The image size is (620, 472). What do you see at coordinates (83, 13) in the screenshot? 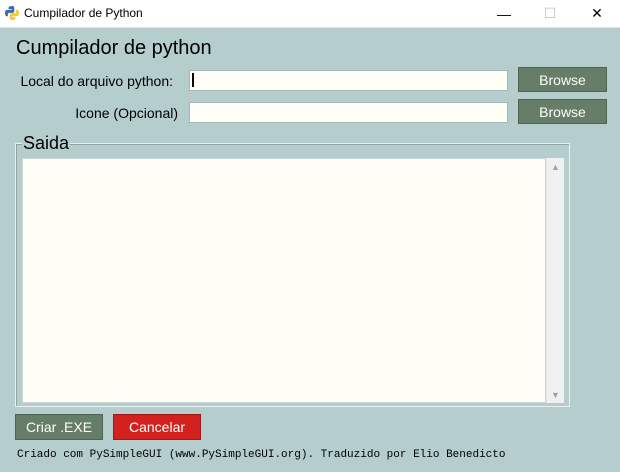
I see `window-title: Cumpilador de Python` at bounding box center [83, 13].